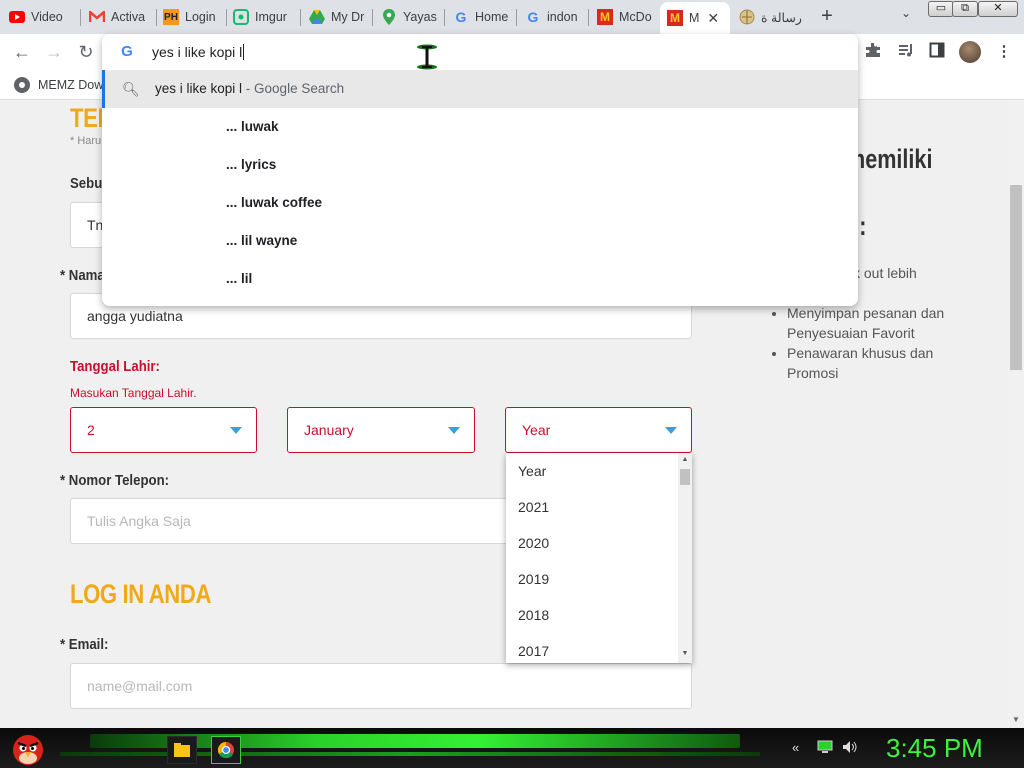 This screenshot has width=1024, height=768. Describe the element at coordinates (22, 52) in the screenshot. I see `back-icon: ←` at that location.